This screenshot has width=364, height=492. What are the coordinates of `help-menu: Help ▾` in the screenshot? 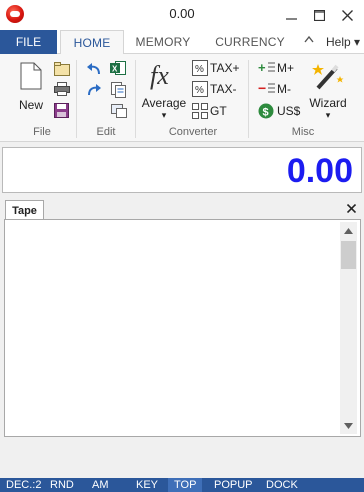 It's located at (343, 42).